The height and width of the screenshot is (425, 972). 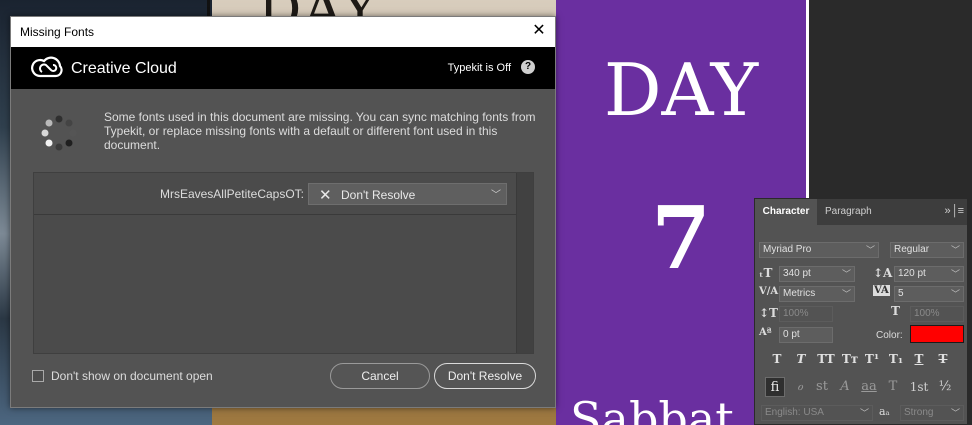 What do you see at coordinates (378, 195) in the screenshot?
I see `font-resolution-value: Don't Resolve` at bounding box center [378, 195].